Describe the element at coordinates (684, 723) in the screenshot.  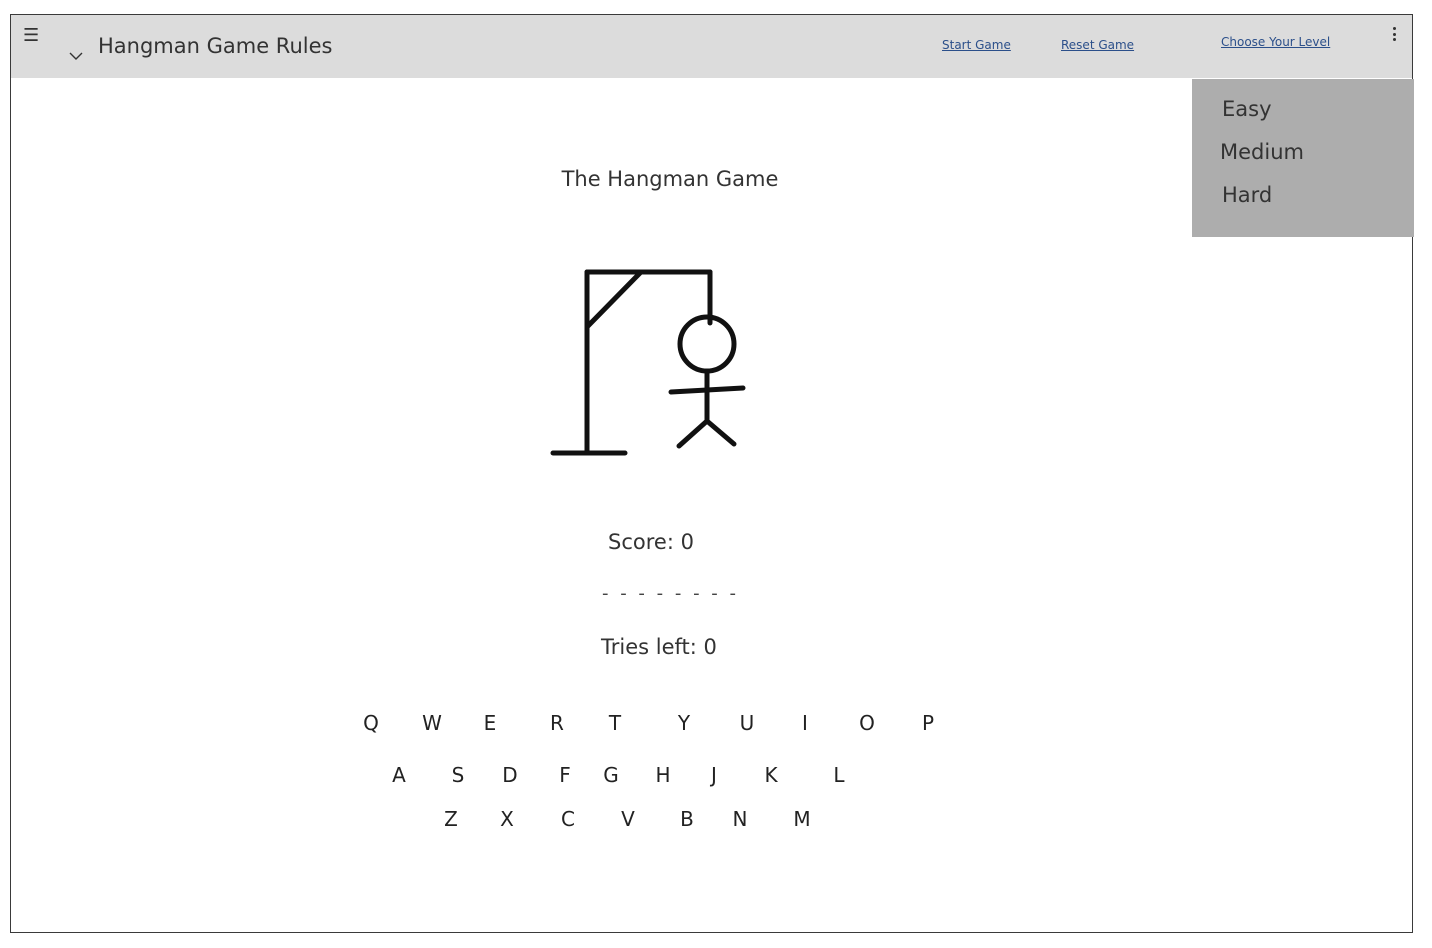
I see `key-y: Y` at that location.